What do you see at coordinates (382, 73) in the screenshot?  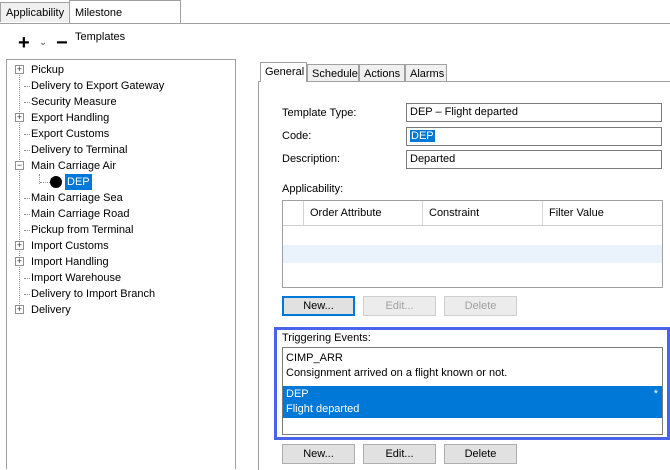 I see `tab-actions: Actions` at bounding box center [382, 73].